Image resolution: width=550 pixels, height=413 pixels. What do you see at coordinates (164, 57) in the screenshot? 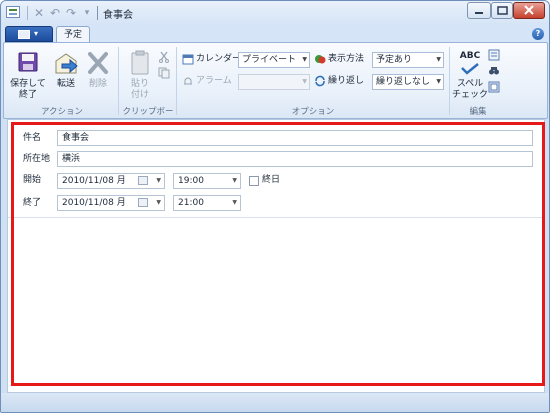
I see `cut-icon` at bounding box center [164, 57].